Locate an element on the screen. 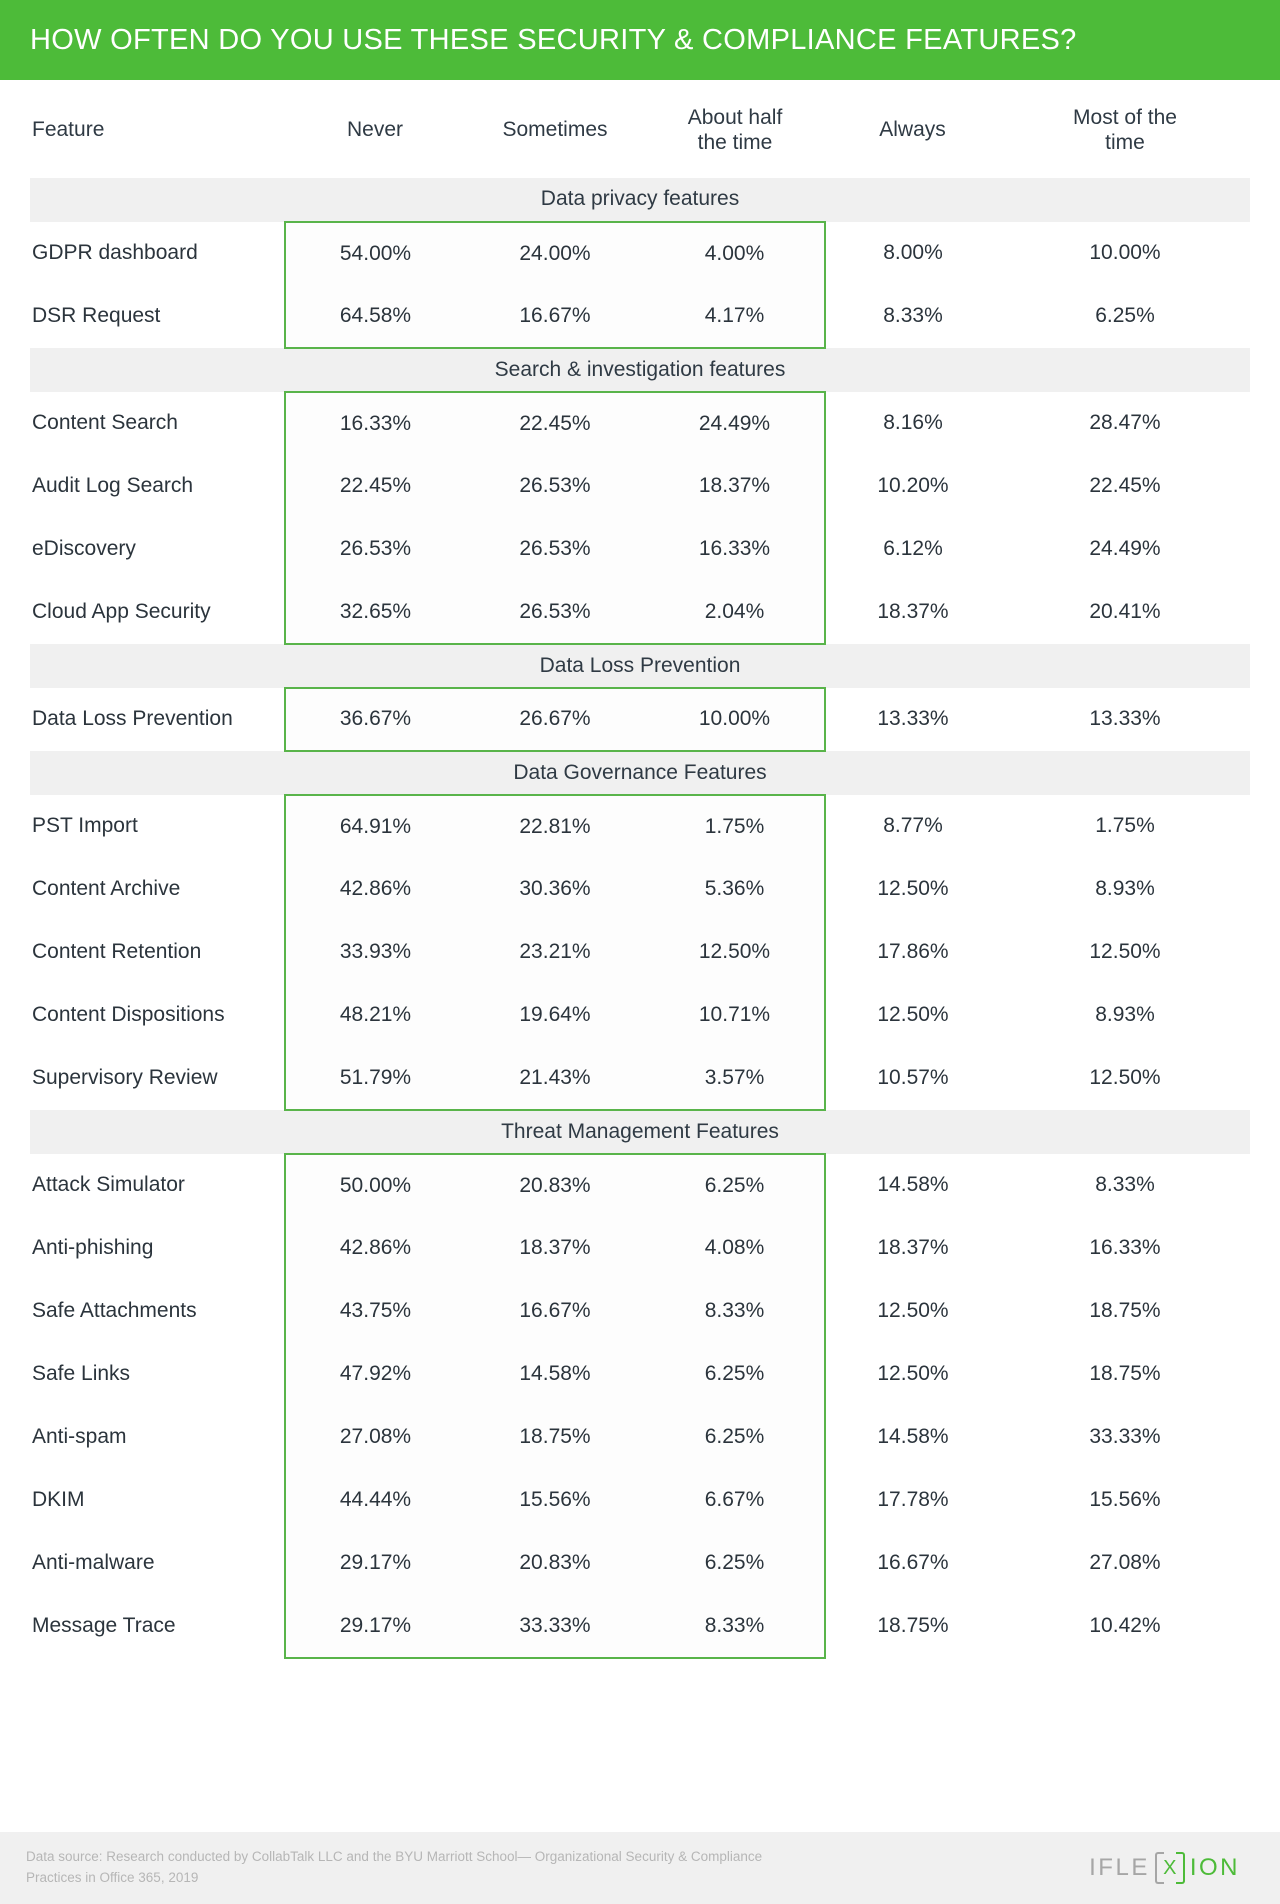  value-sometimes: 24.00% is located at coordinates (555, 252).